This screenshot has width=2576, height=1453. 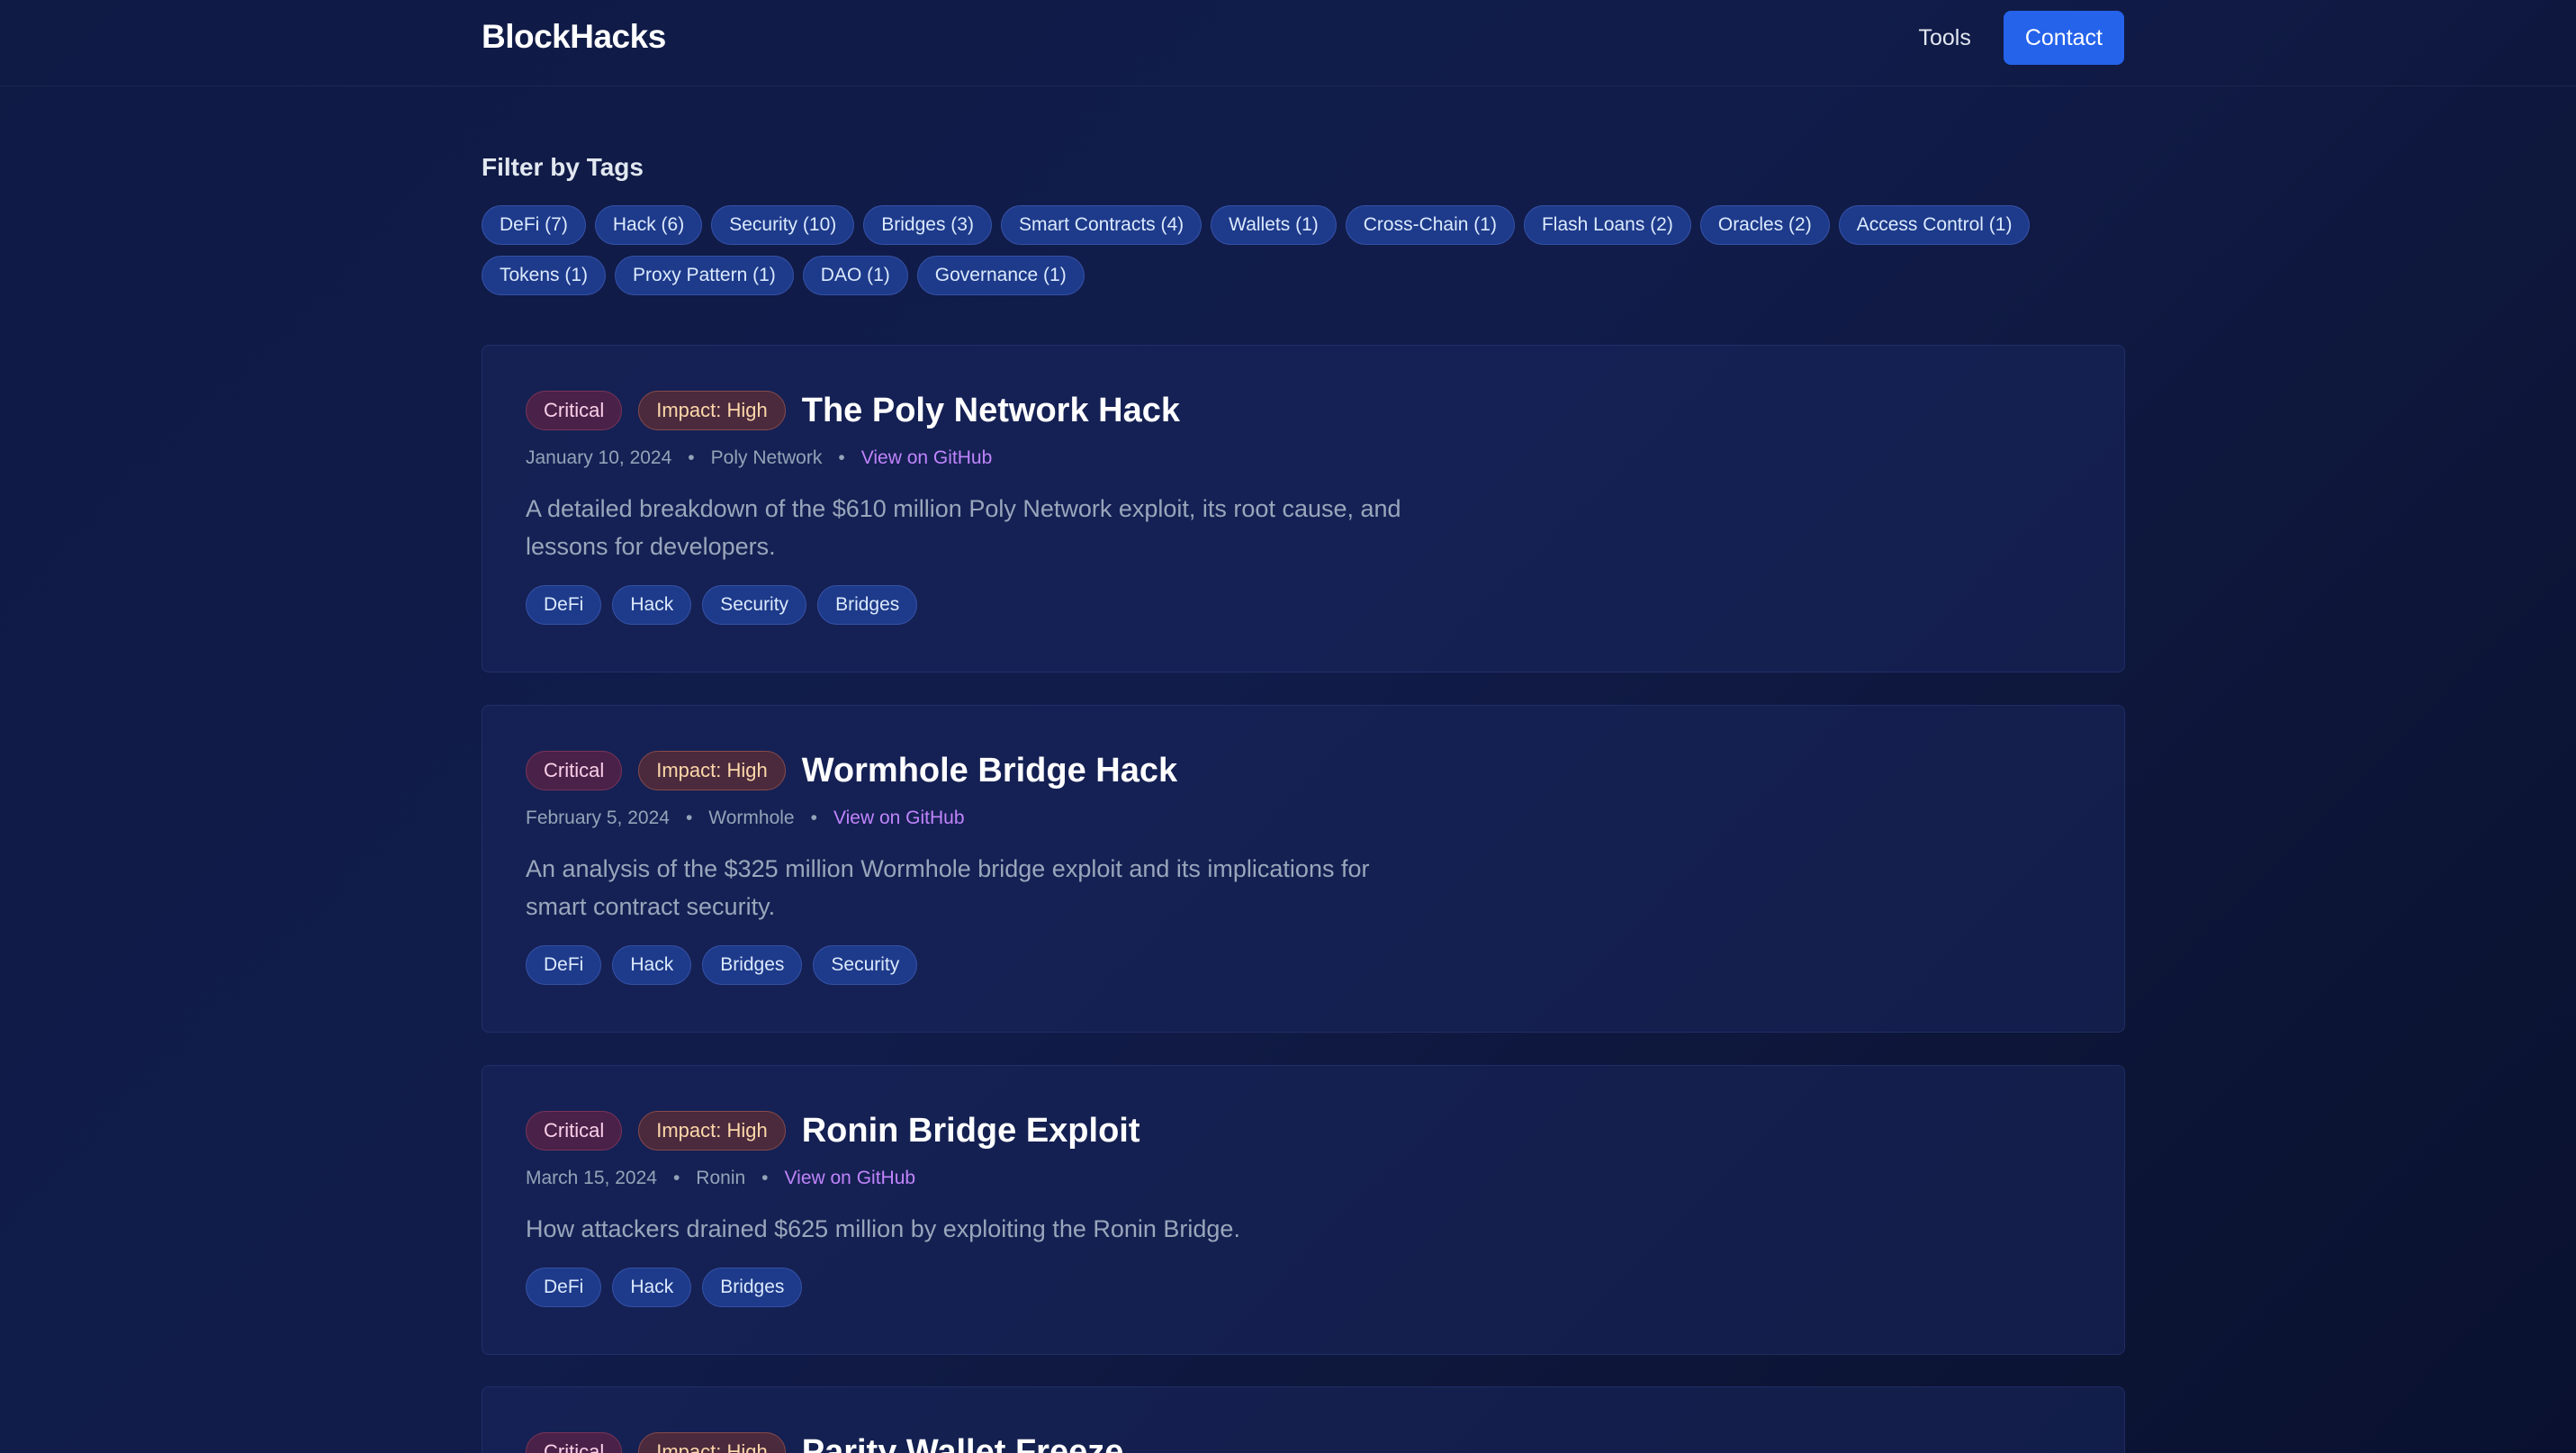 What do you see at coordinates (766, 458) in the screenshot?
I see `post-project: Poly Network` at bounding box center [766, 458].